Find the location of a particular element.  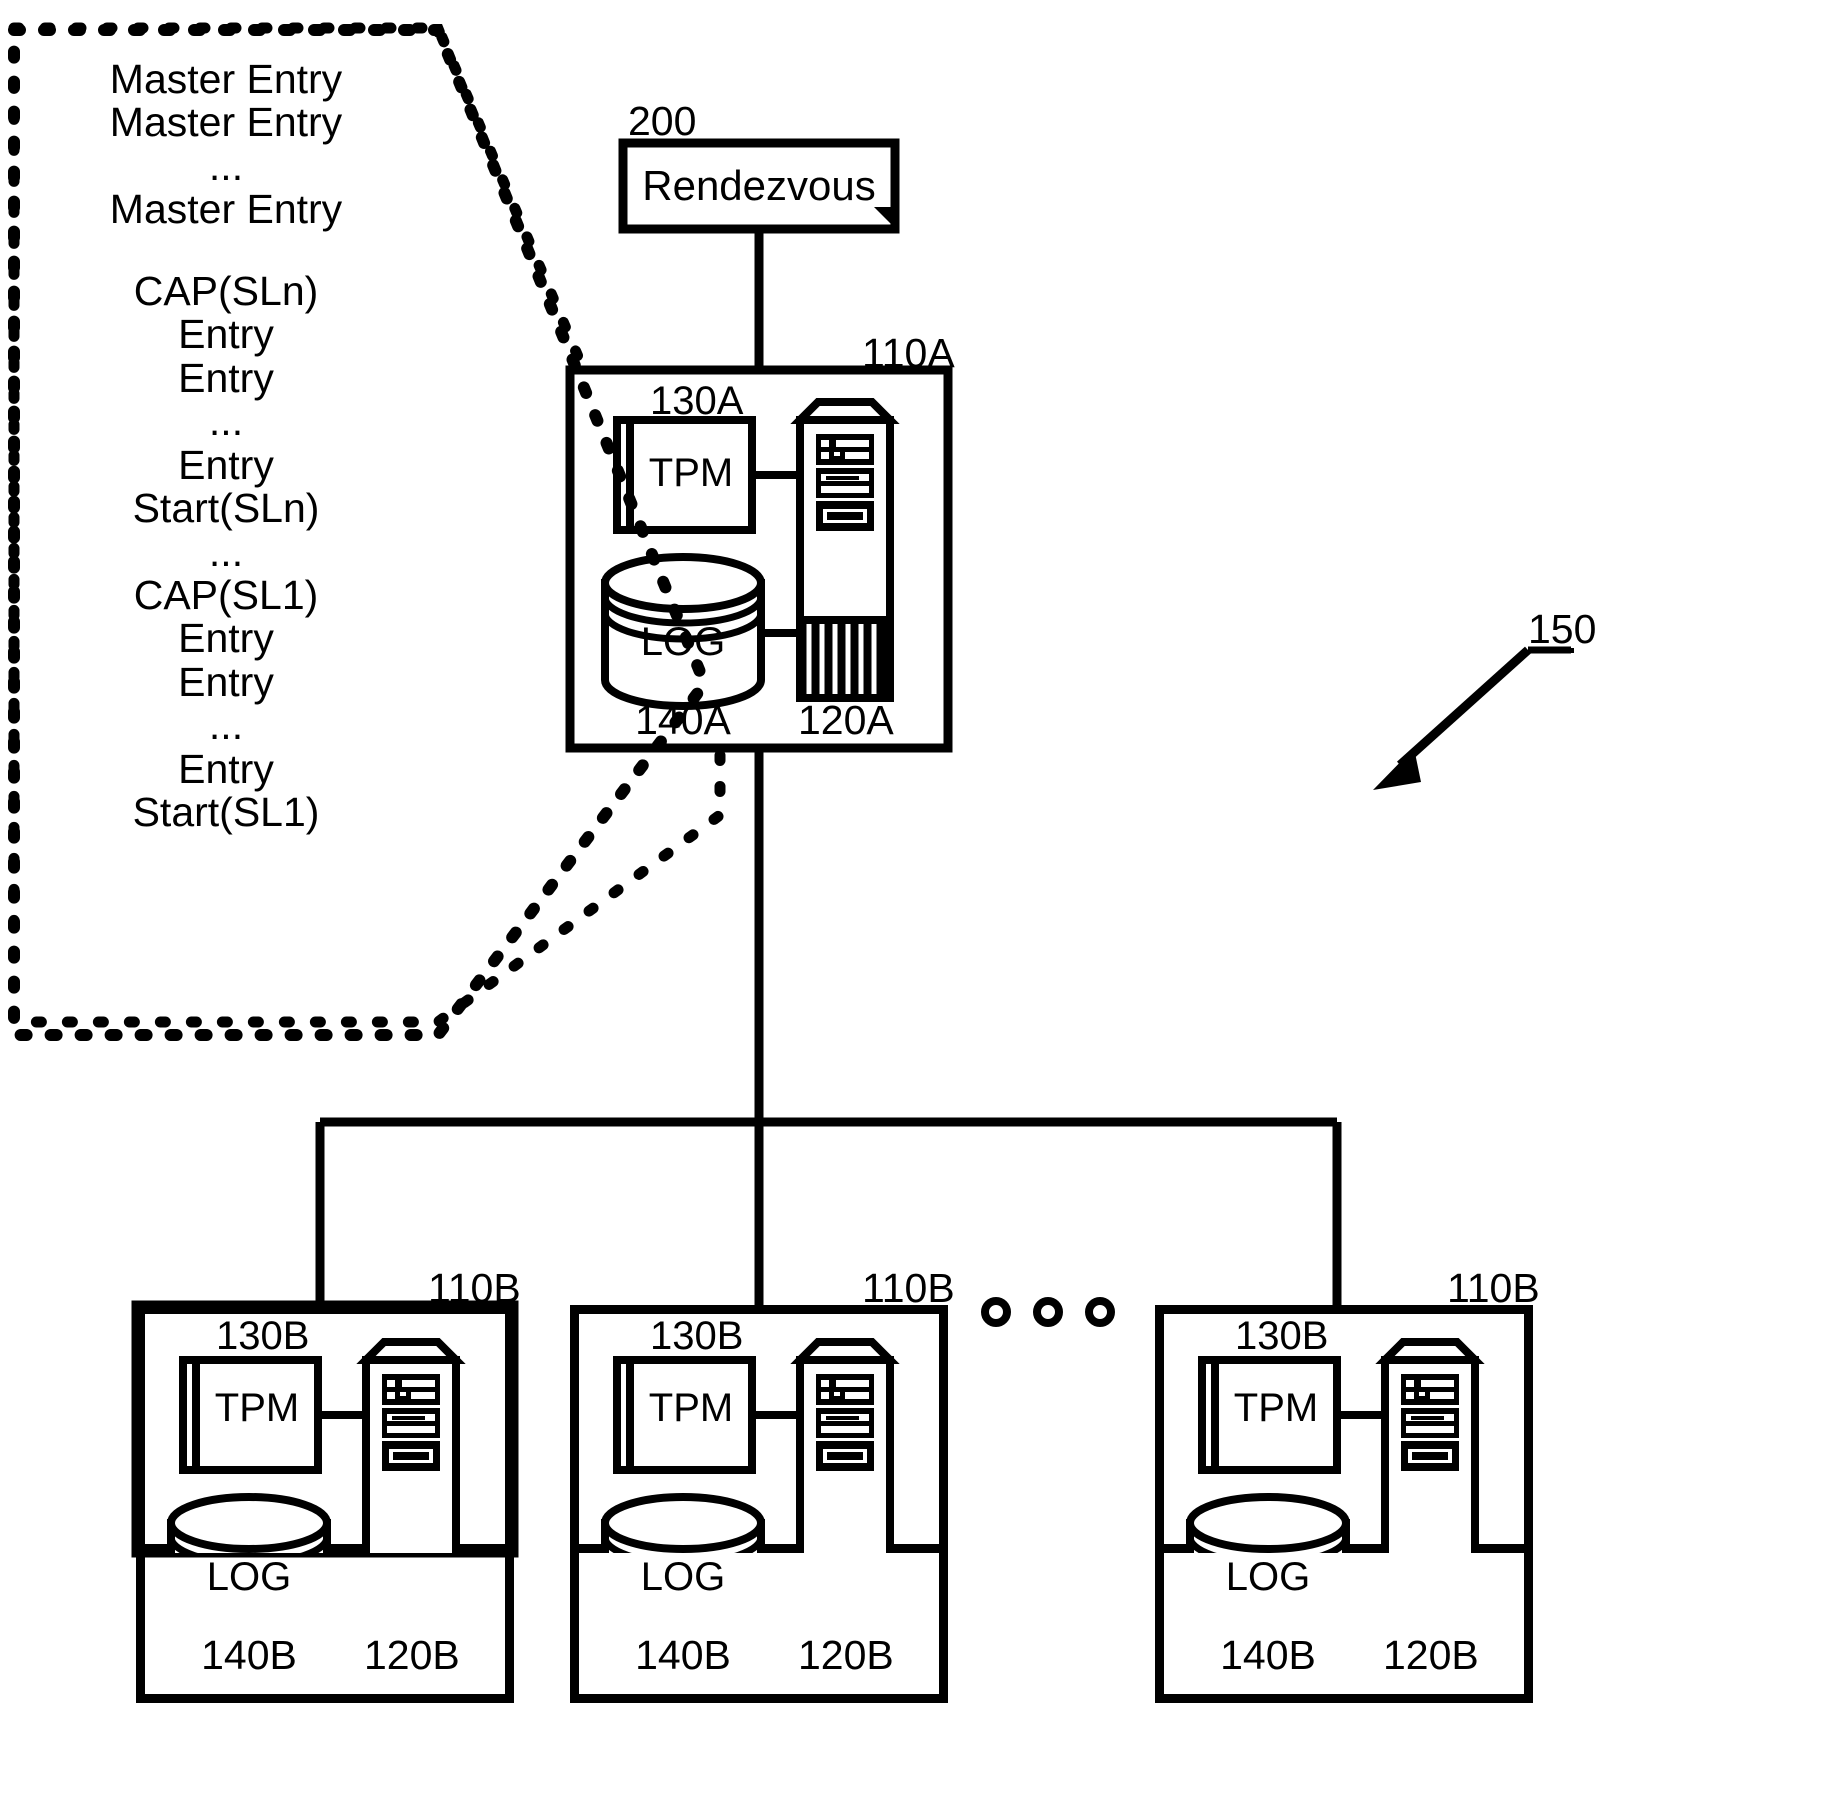

tpm-label-110B-2: TPM is located at coordinates (691, 1408).